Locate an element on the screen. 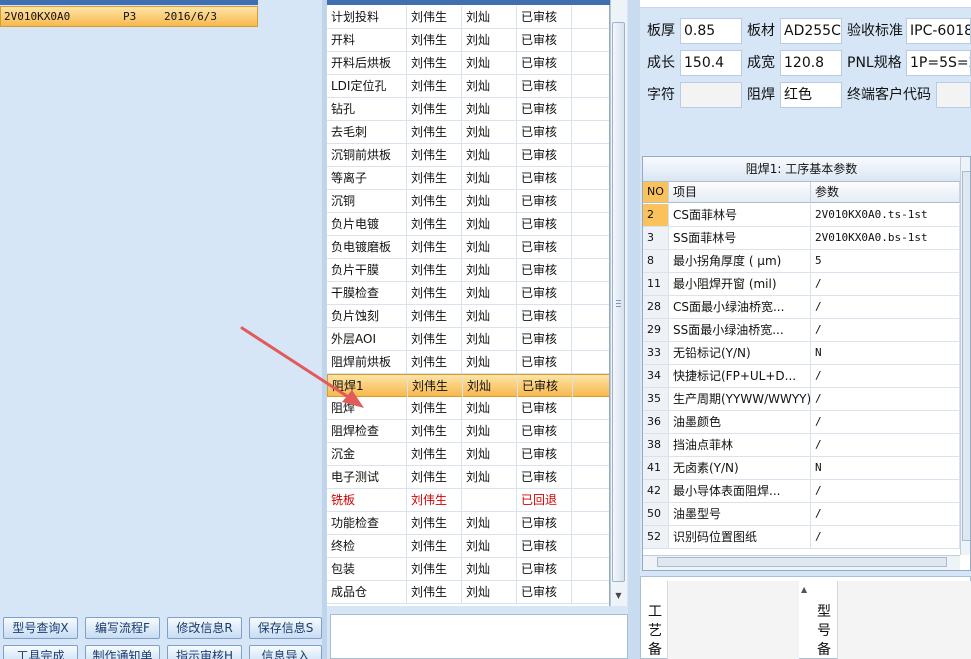  col-item: 项目 is located at coordinates (740, 192).